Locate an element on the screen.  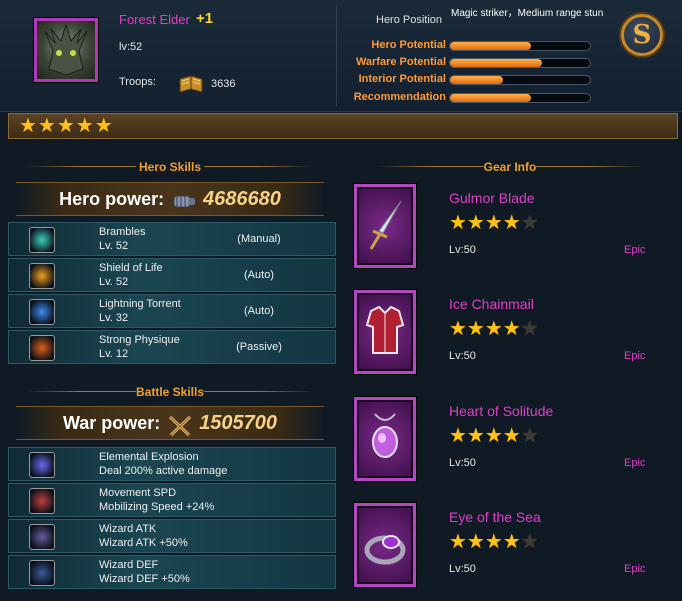
hero-level: lv:52 is located at coordinates (131, 47).